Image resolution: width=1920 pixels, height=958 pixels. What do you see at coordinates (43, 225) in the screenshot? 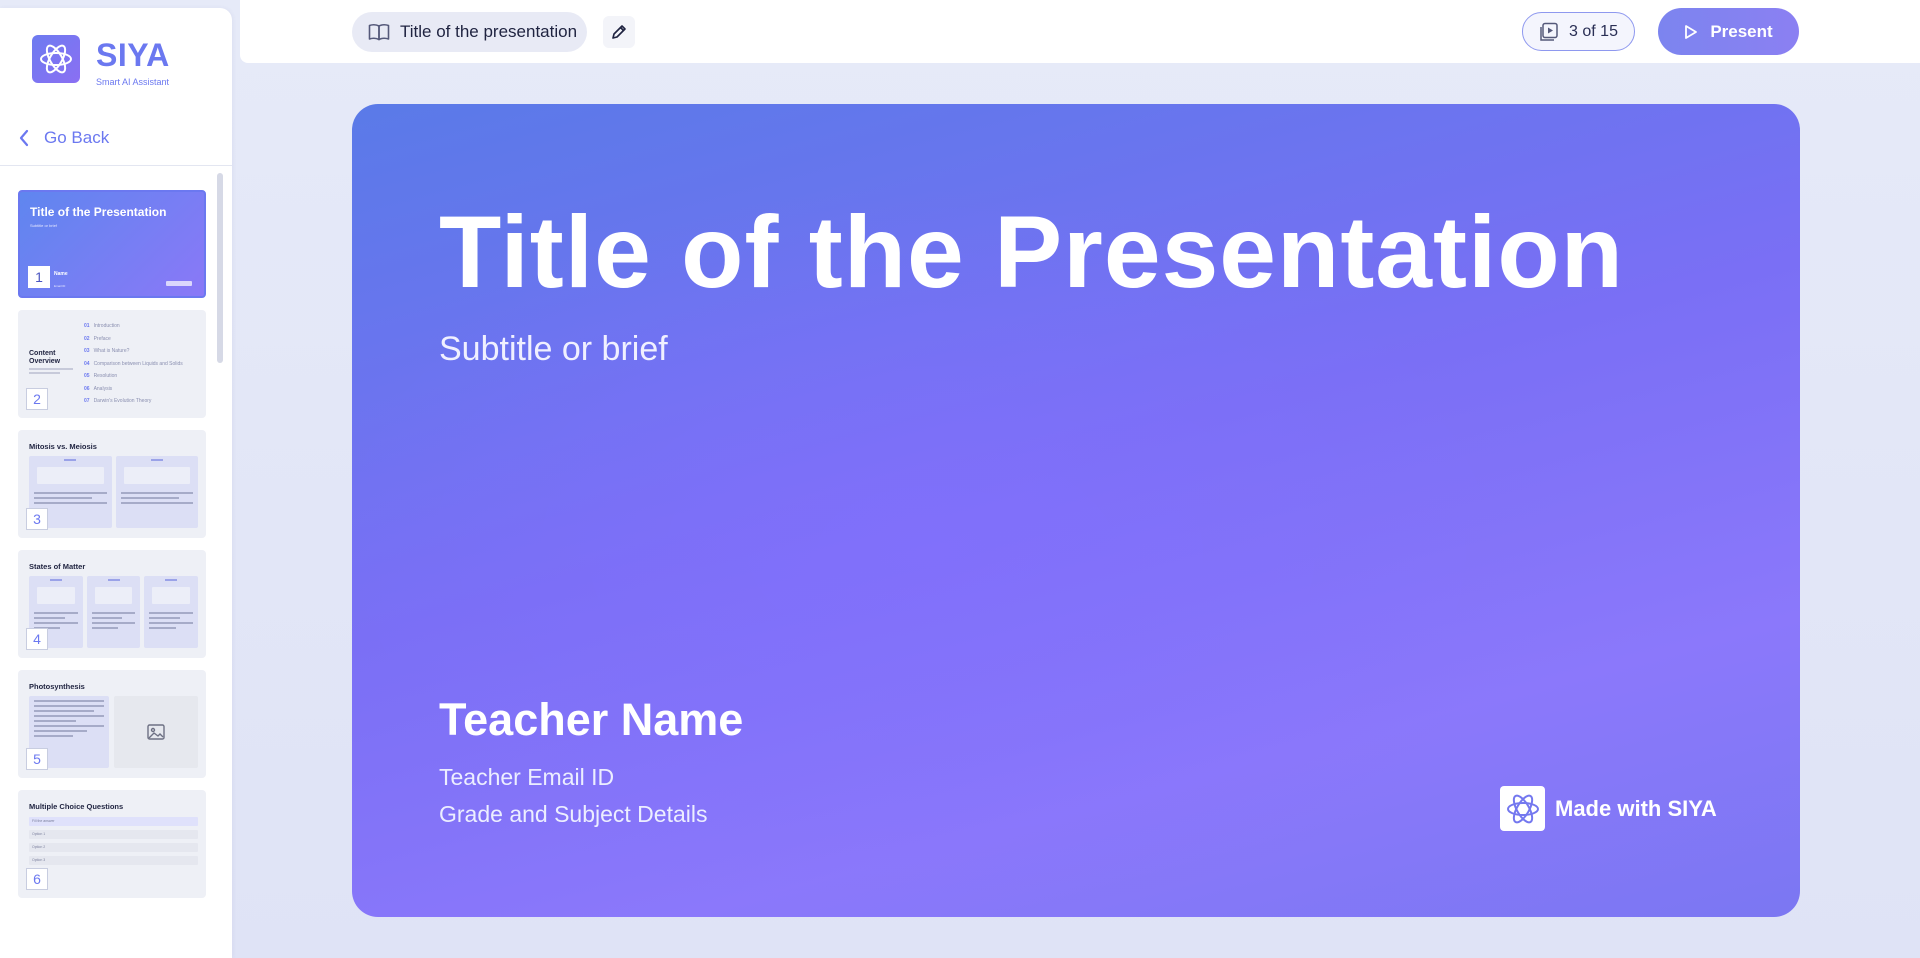
I see `thumb-subtitle: Subtitle or brief` at bounding box center [43, 225].